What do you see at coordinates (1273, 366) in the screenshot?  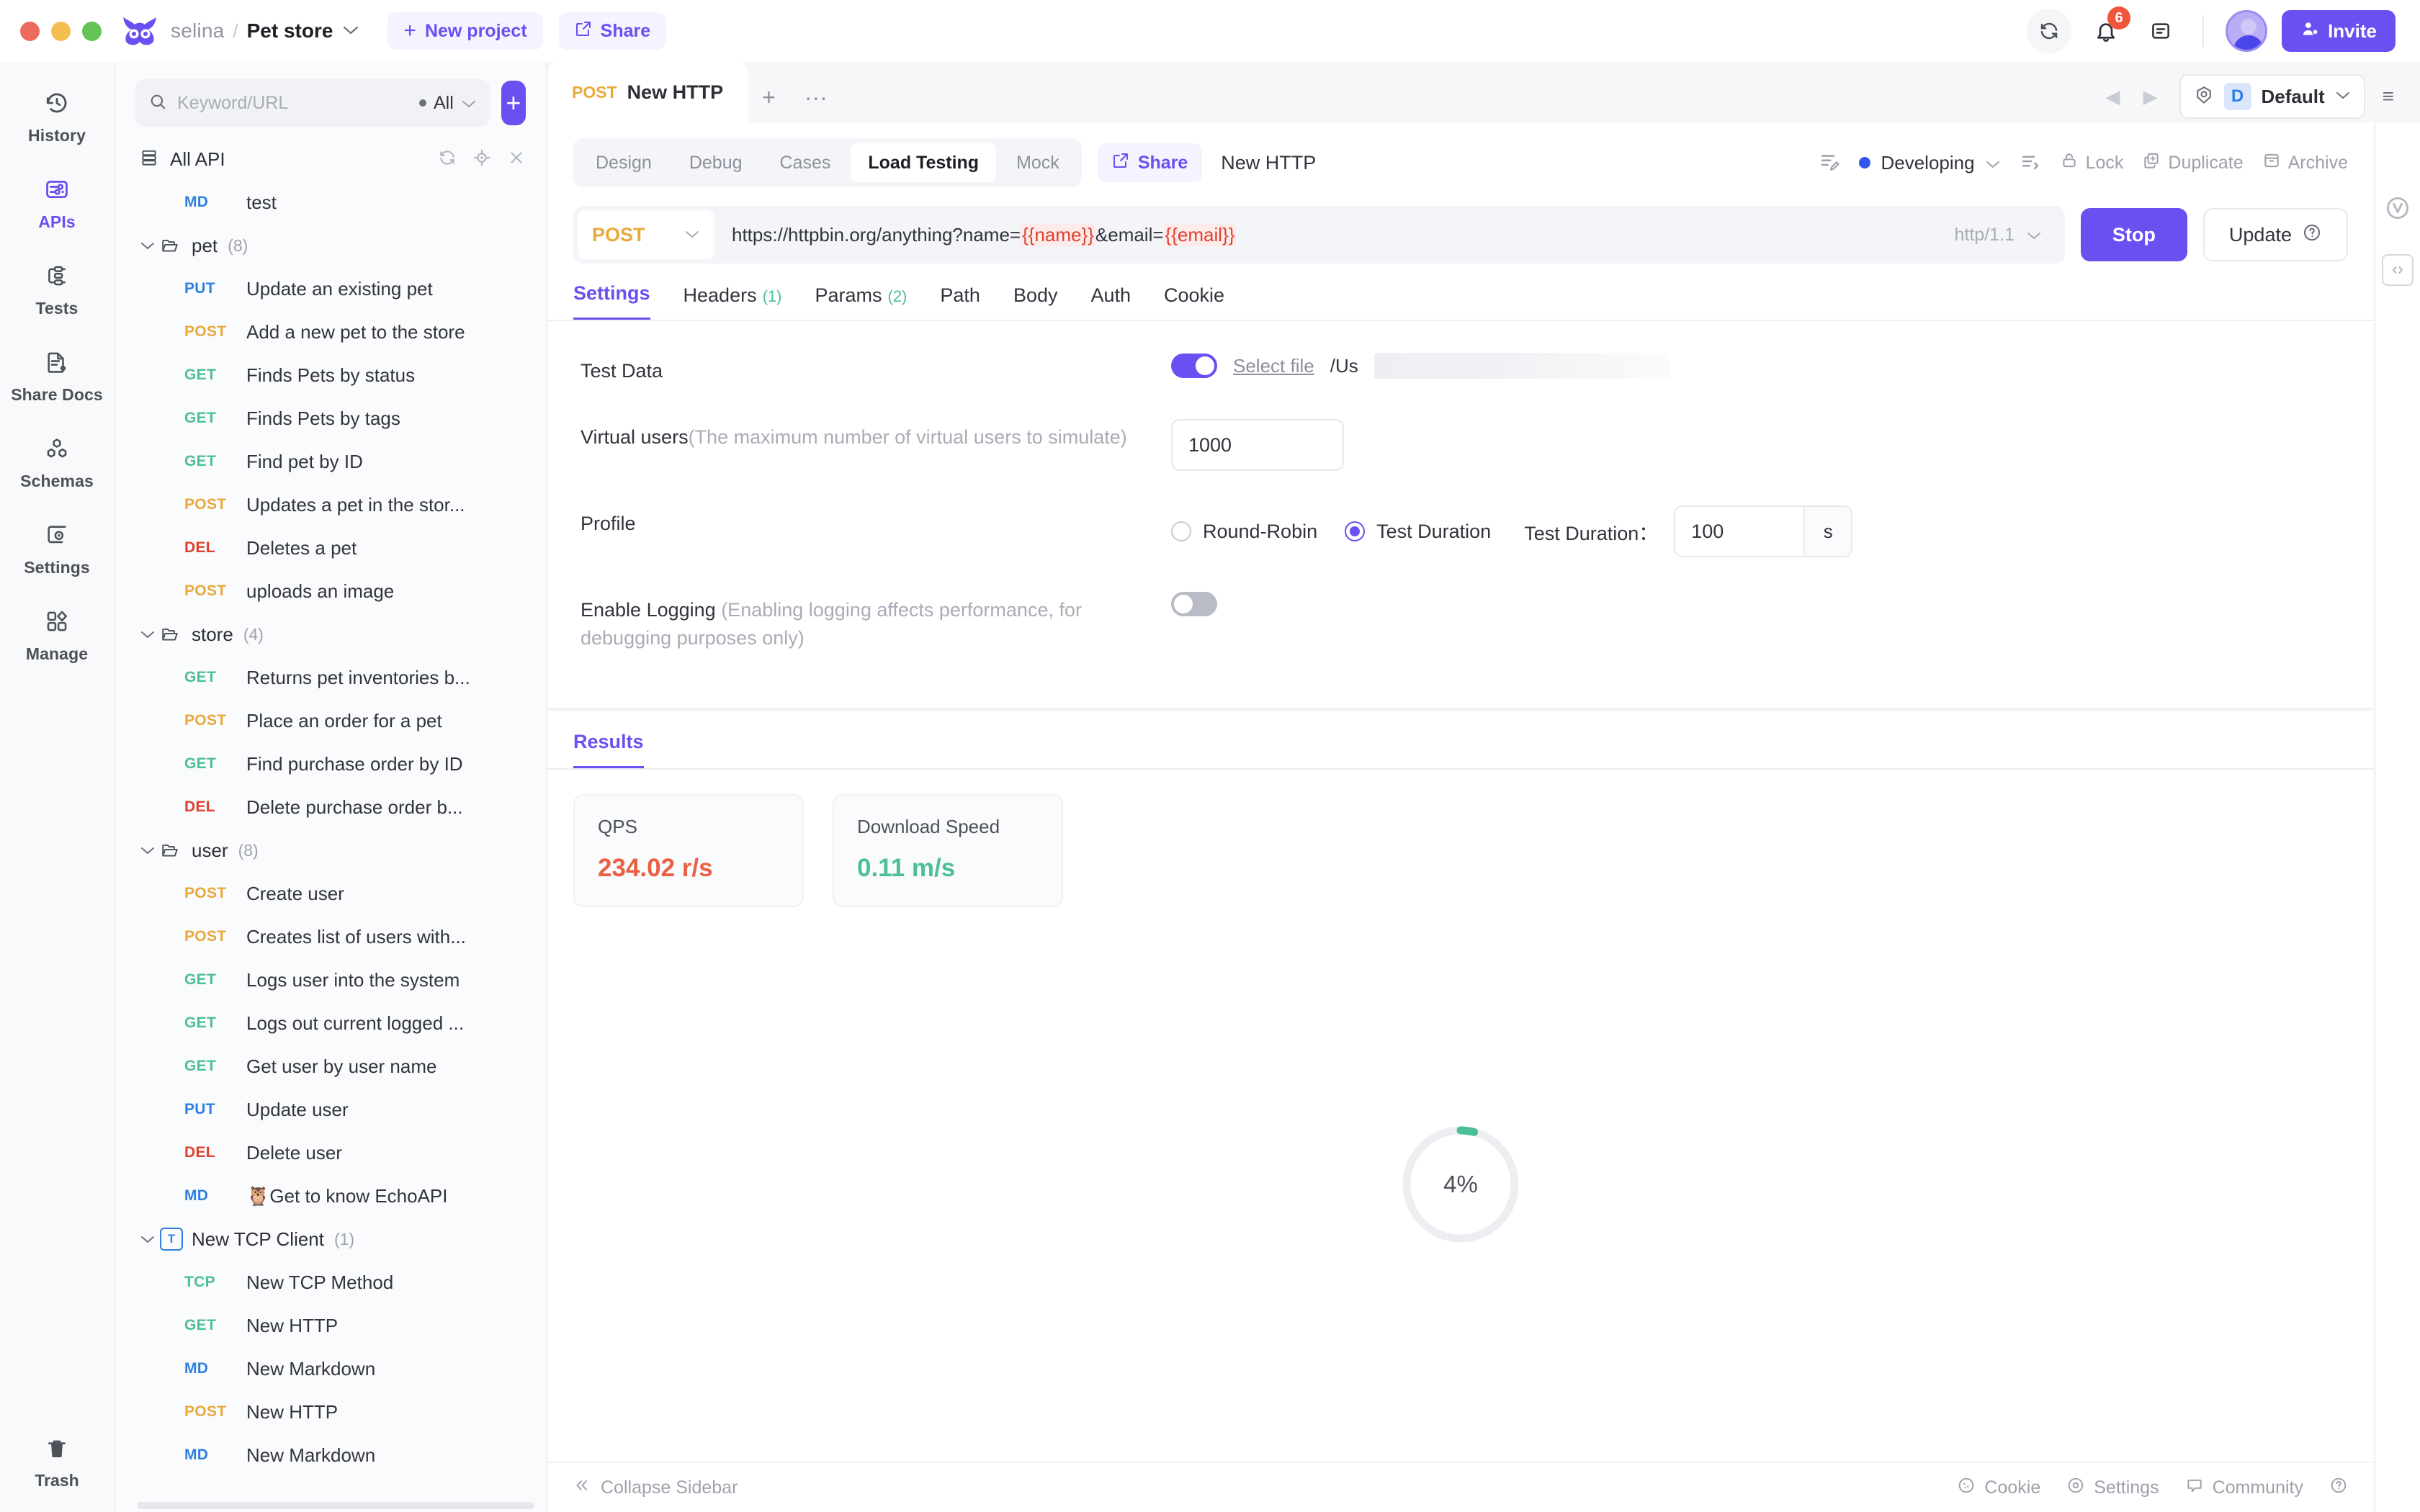 I see `select-file-link: Select file` at bounding box center [1273, 366].